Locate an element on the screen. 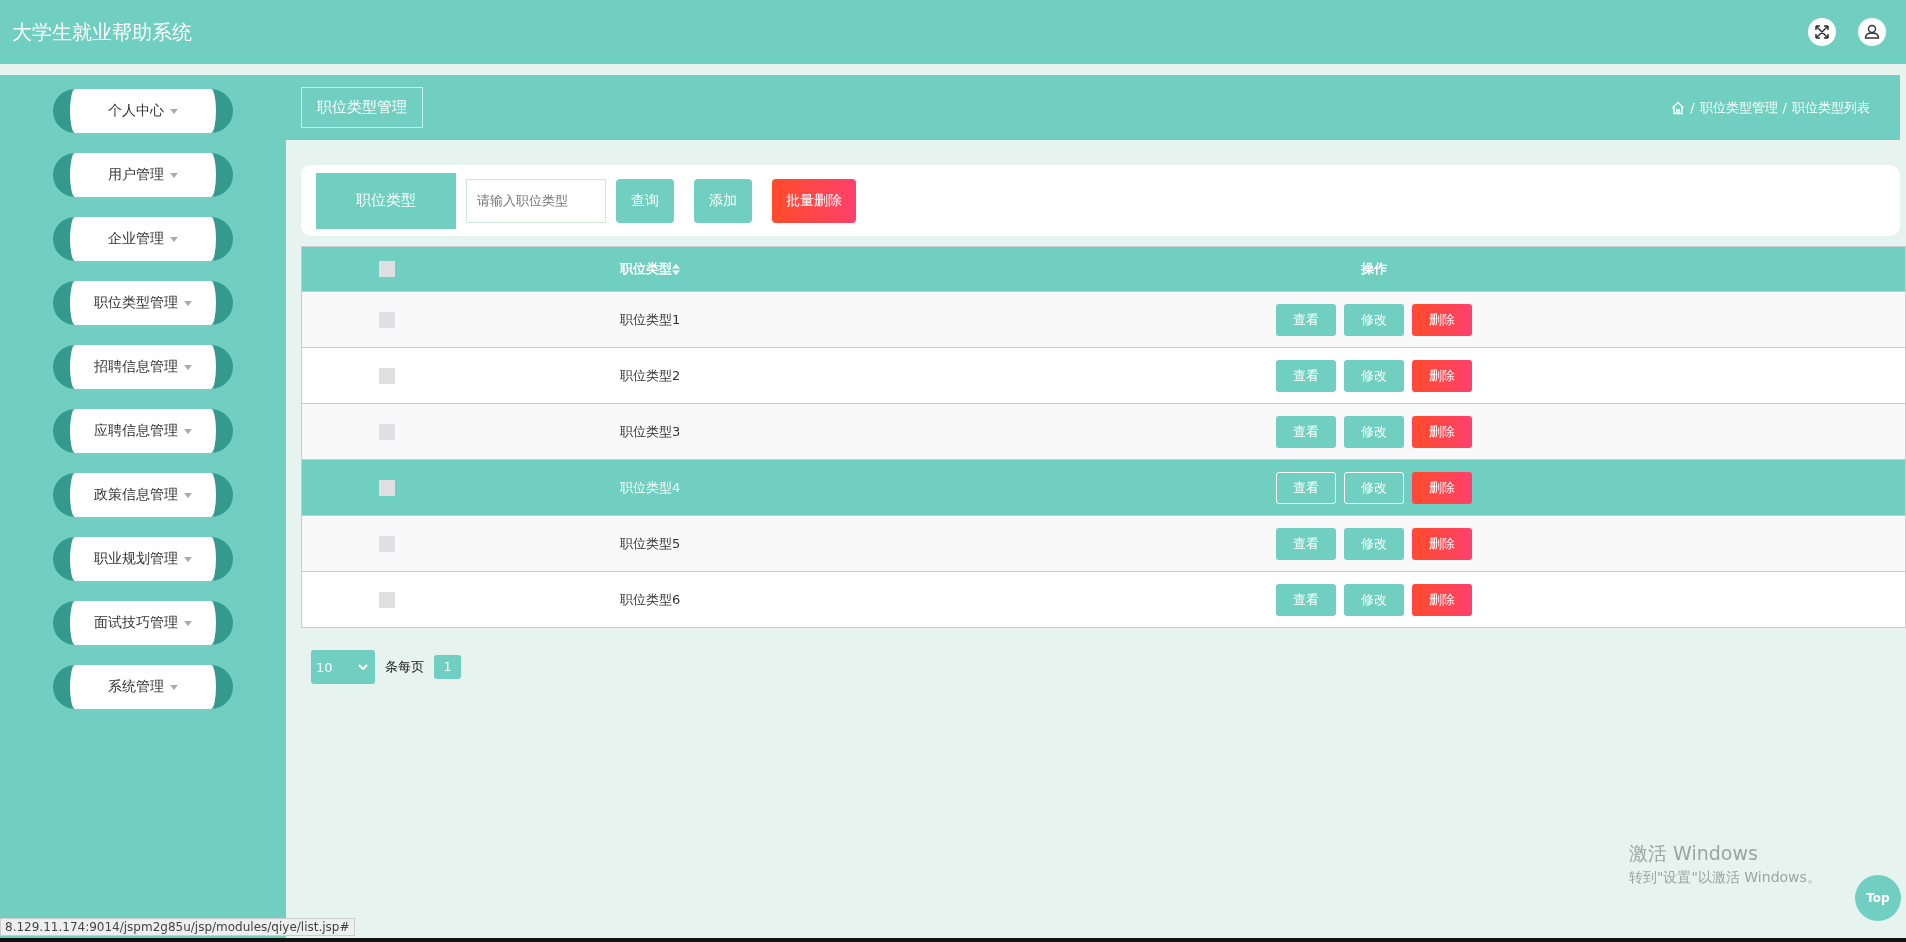  page-button: 1 is located at coordinates (447, 667).